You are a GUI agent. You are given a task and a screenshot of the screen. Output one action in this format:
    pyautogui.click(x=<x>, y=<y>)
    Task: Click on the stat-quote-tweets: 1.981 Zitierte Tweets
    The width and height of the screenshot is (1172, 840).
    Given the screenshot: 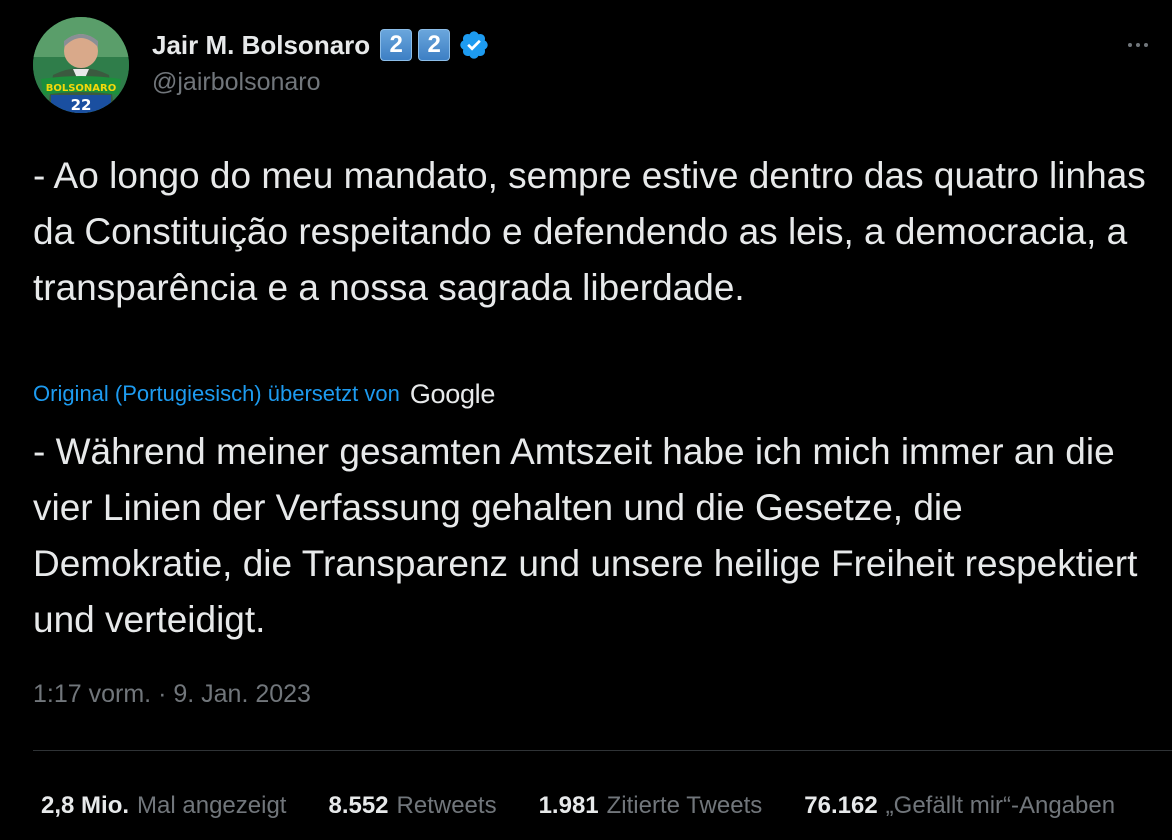 What is the action you would take?
    pyautogui.click(x=651, y=806)
    